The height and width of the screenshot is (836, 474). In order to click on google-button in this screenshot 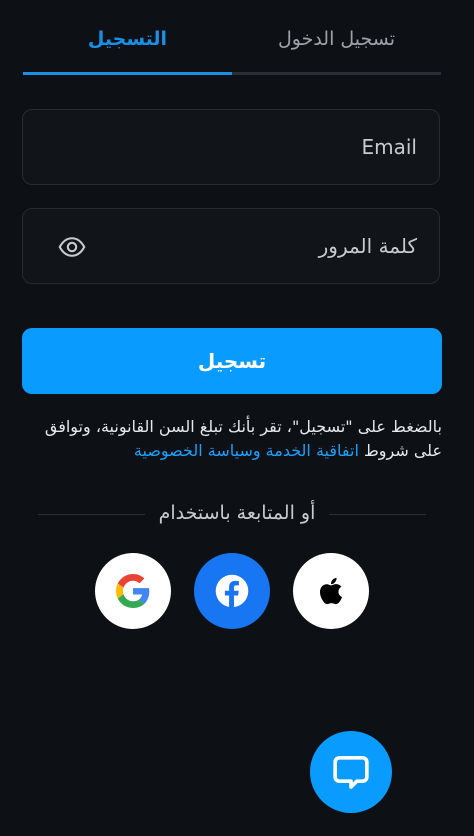, I will do `click(133, 591)`.